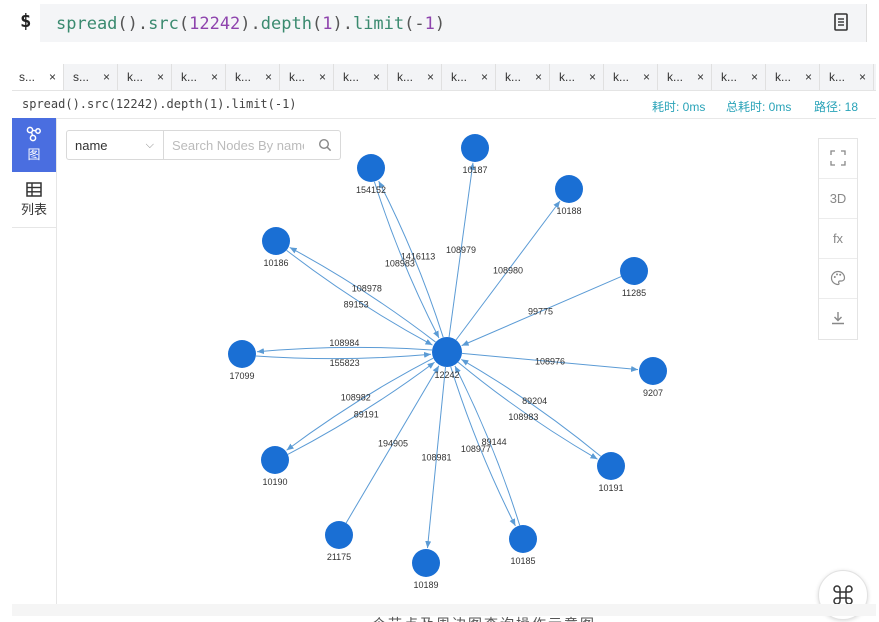 This screenshot has height=622, width=879. Describe the element at coordinates (393, 444) in the screenshot. I see `edge-label: 194905` at that location.